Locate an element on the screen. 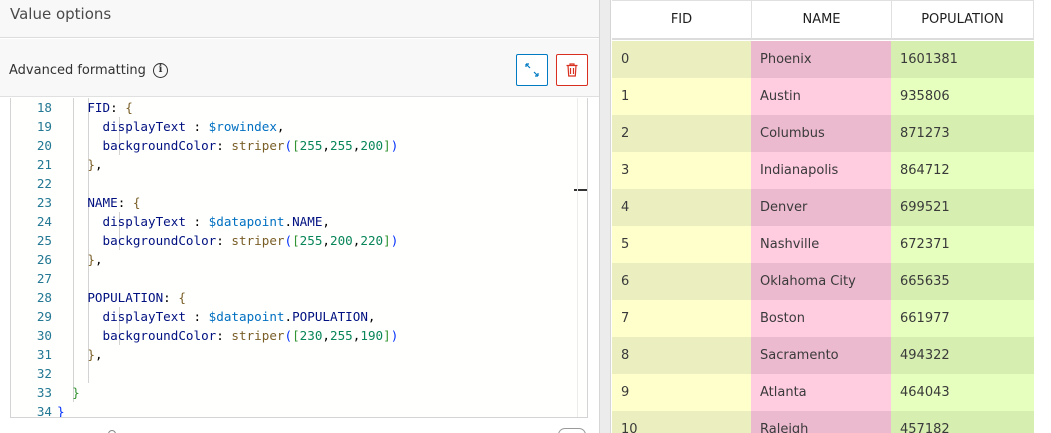 This screenshot has width=1051, height=433. table-row: 4 Denver 699521 is located at coordinates (823, 207).